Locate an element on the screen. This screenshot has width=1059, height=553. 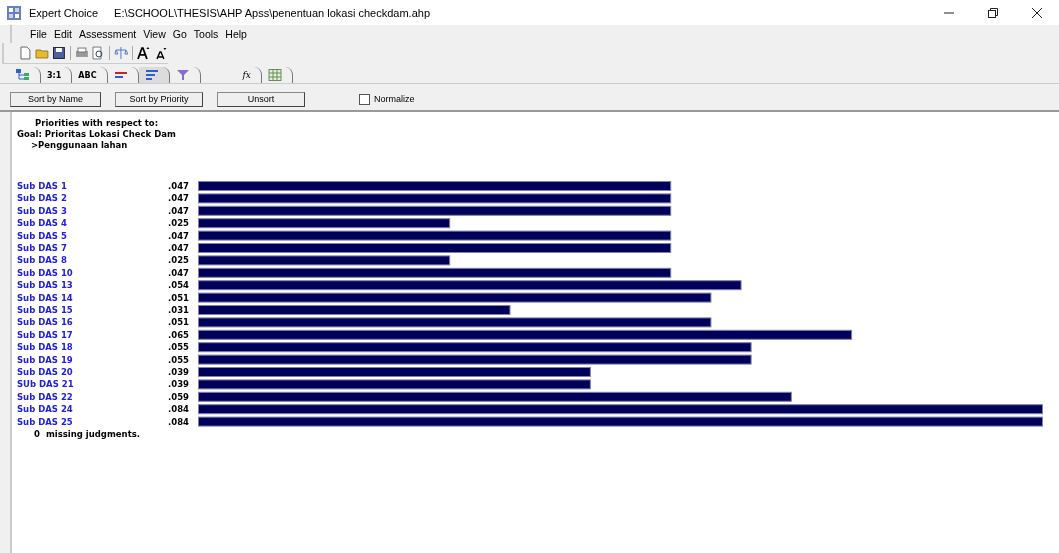
menu-item: Assessment is located at coordinates (108, 34).